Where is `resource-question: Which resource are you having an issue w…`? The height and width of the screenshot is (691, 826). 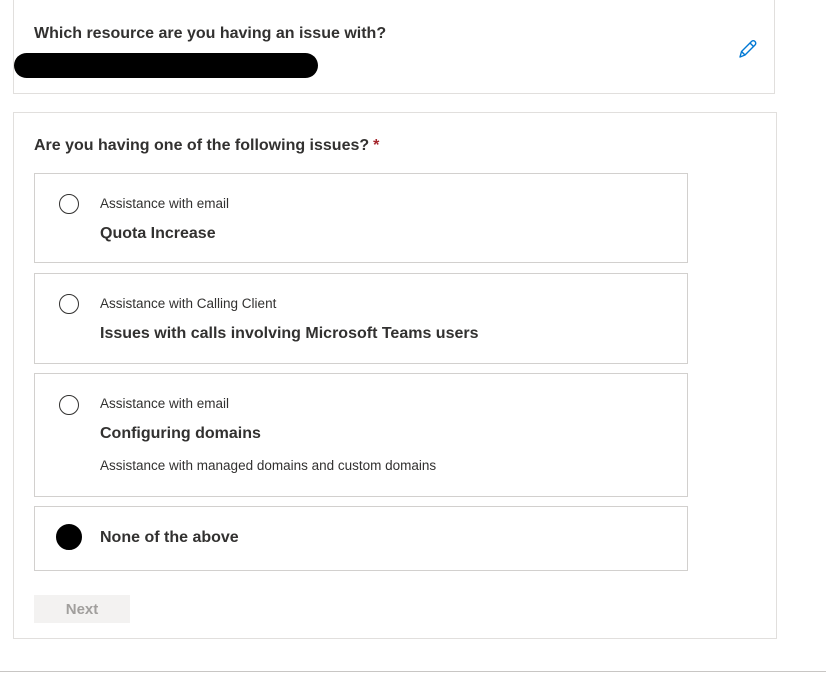
resource-question: Which resource are you having an issue w… is located at coordinates (210, 33).